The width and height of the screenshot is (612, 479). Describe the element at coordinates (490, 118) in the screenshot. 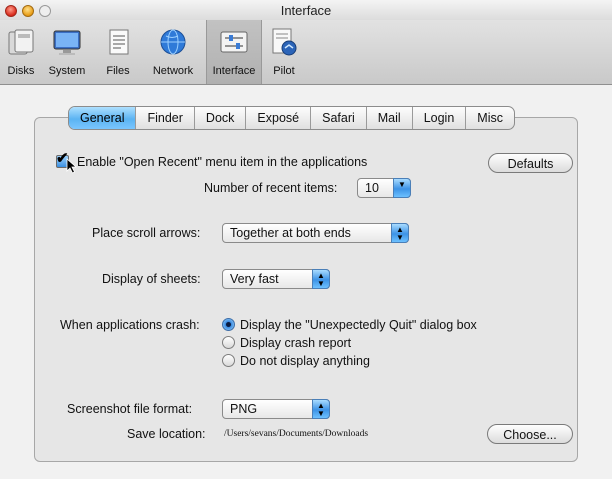

I see `tab-misc: Misc` at that location.